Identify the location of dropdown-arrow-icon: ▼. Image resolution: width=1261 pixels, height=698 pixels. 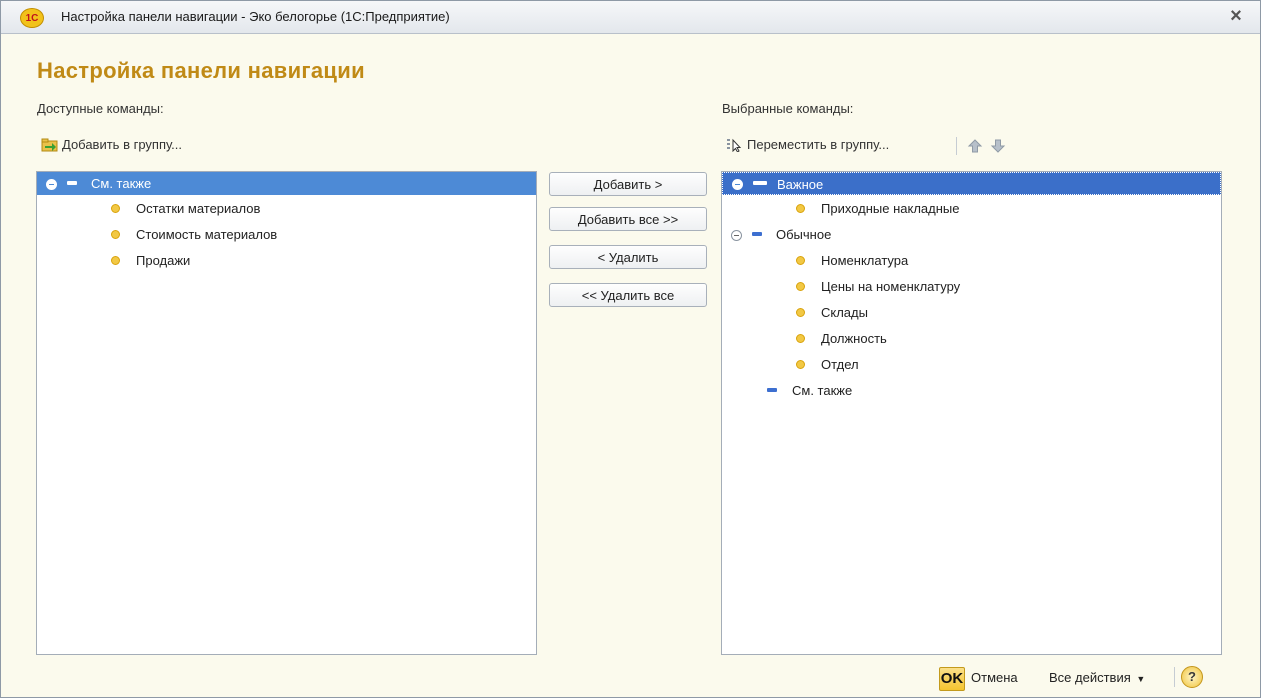
(1141, 679).